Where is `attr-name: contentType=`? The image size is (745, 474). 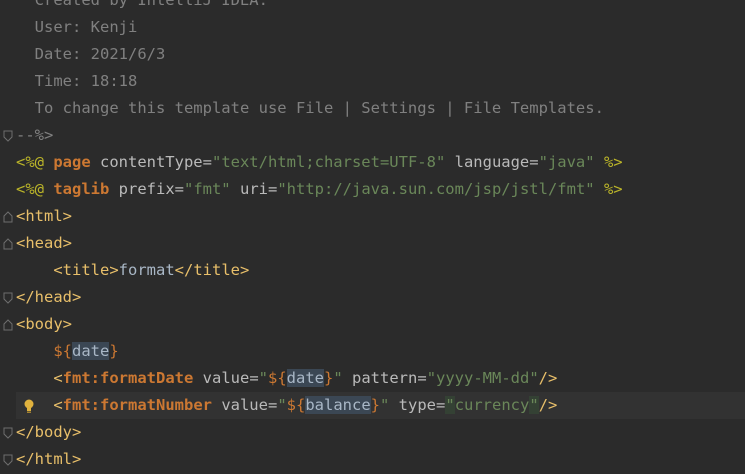
attr-name: contentType= is located at coordinates (151, 162).